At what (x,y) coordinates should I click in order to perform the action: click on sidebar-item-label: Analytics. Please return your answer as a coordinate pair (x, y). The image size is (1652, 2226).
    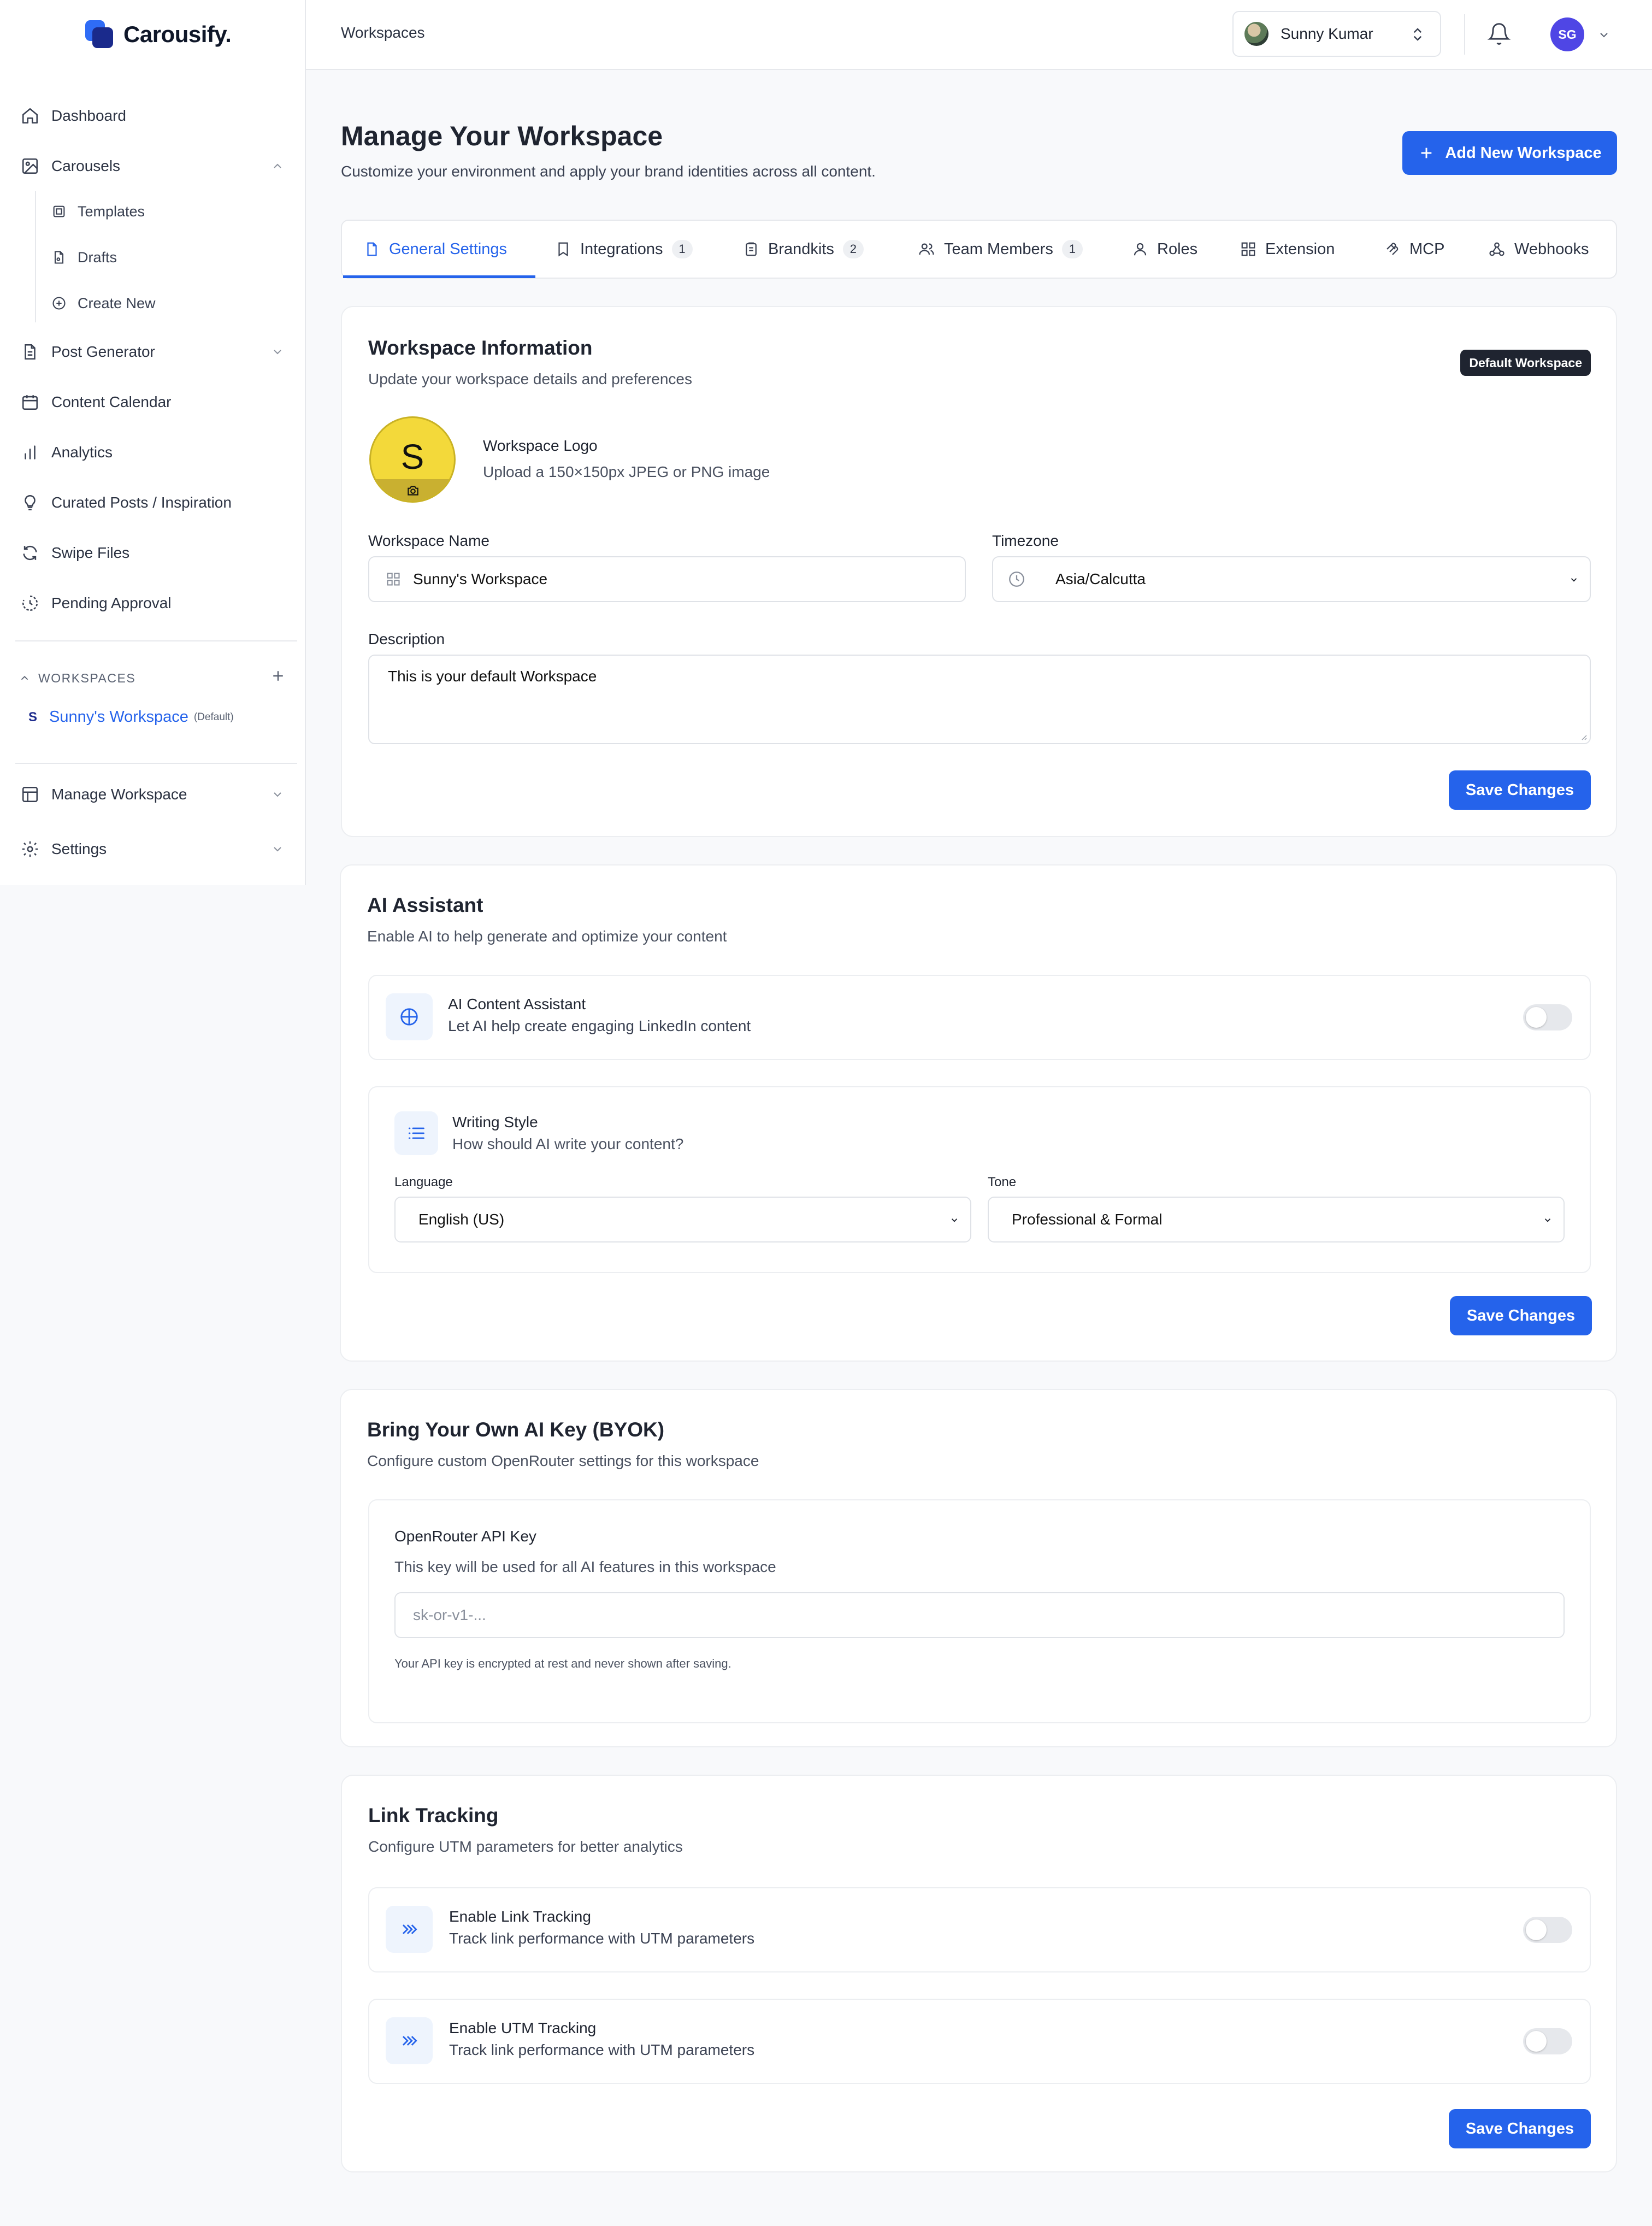
    Looking at the image, I should click on (82, 452).